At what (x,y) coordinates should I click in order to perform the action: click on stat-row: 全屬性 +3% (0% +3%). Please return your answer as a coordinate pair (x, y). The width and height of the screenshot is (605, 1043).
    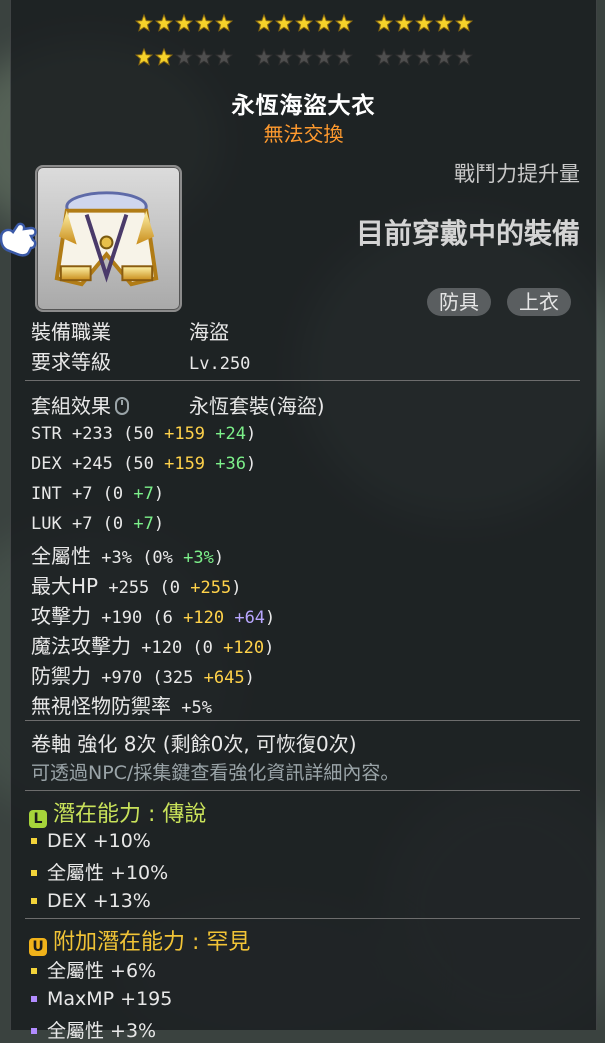
    Looking at the image, I should click on (127, 554).